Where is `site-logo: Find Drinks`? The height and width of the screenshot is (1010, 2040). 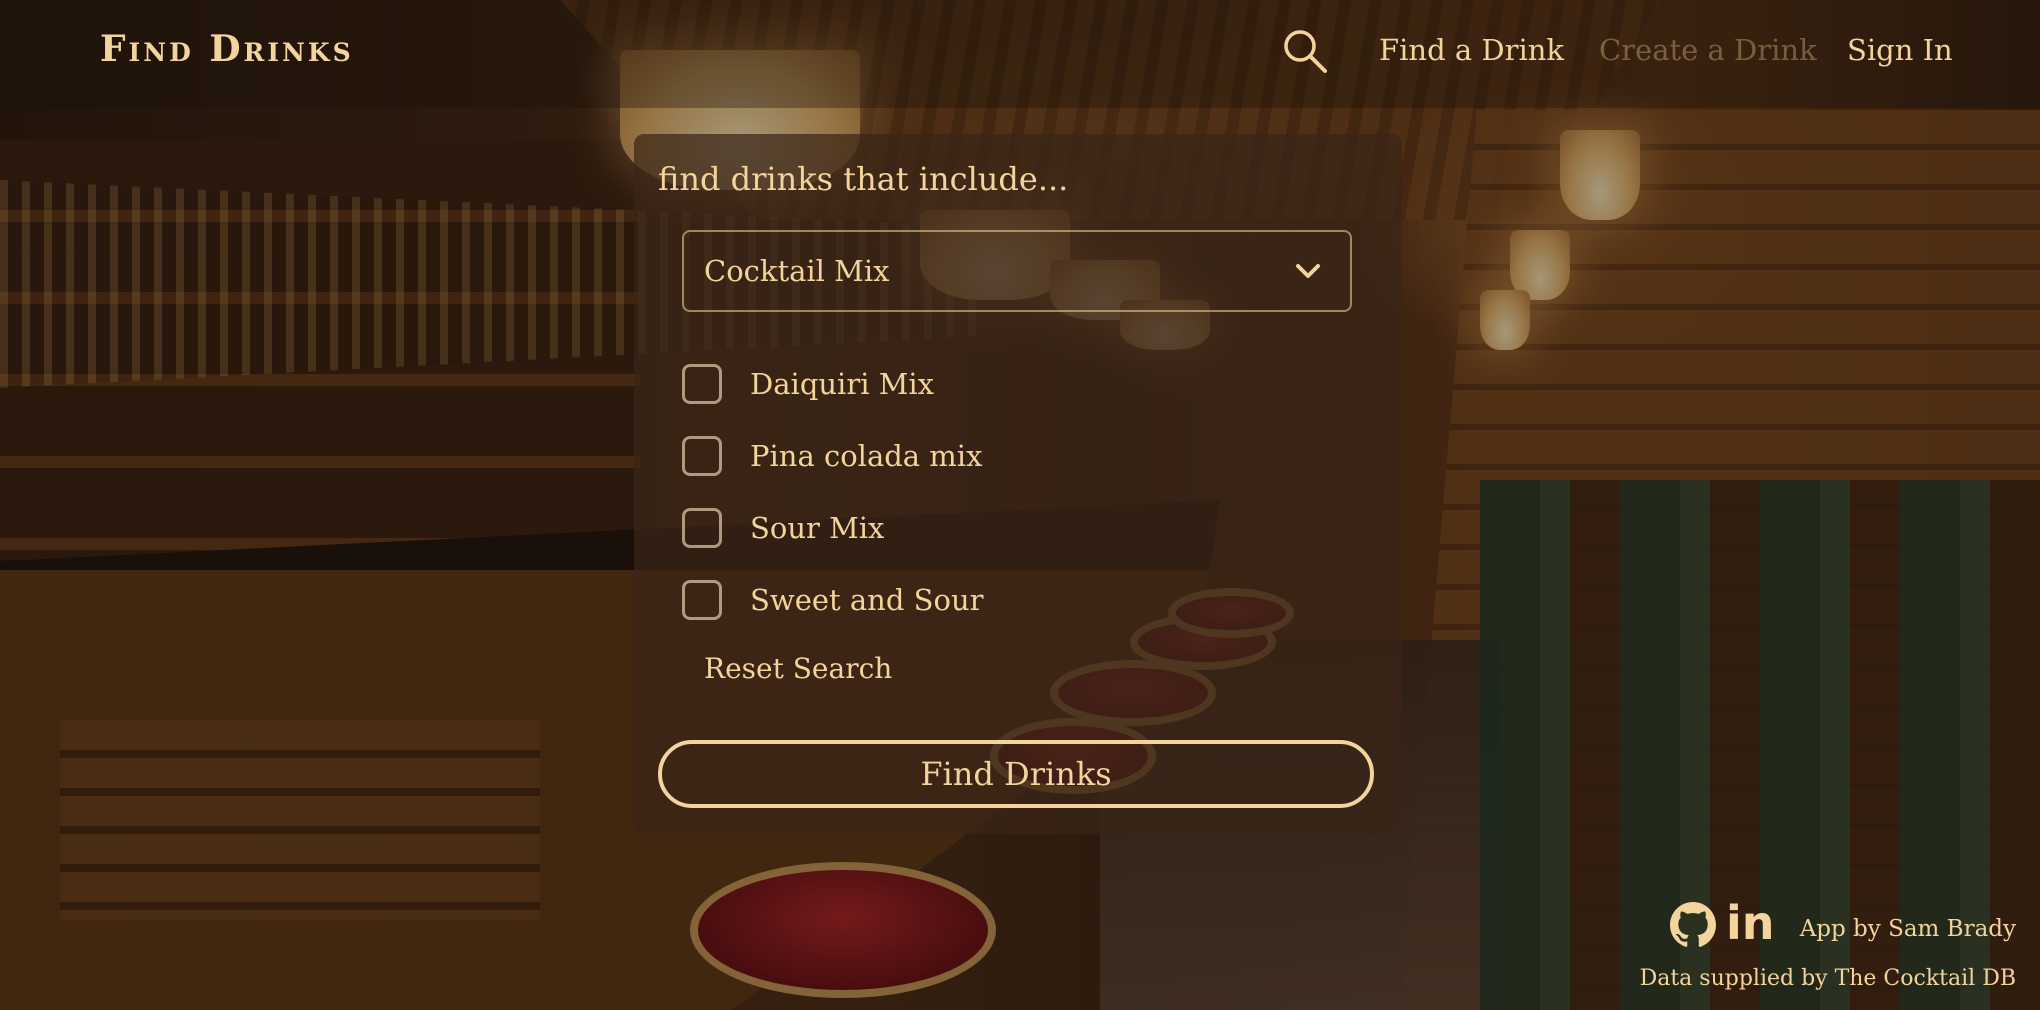 site-logo: Find Drinks is located at coordinates (227, 49).